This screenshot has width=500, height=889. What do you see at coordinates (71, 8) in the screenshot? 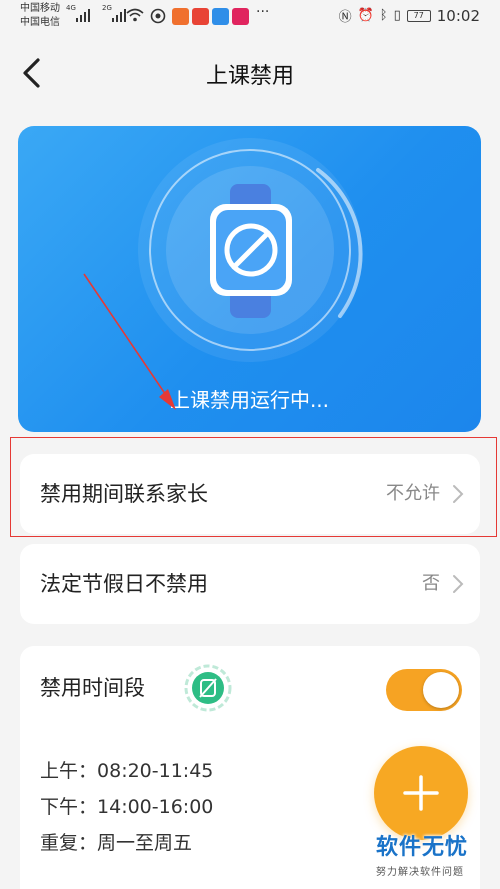
I see `network-type-1: 4G` at bounding box center [71, 8].